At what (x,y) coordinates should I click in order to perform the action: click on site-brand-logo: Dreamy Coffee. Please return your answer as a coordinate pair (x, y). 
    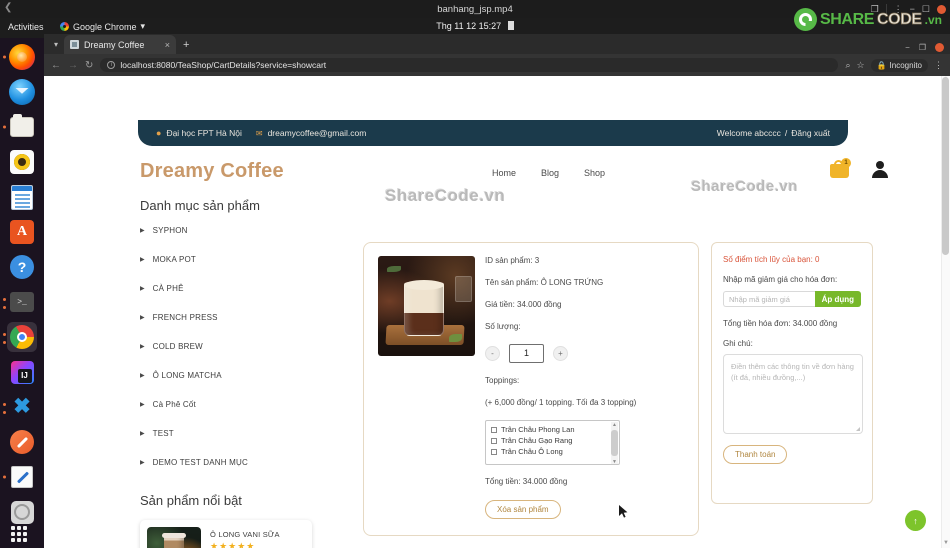
    Looking at the image, I should click on (212, 171).